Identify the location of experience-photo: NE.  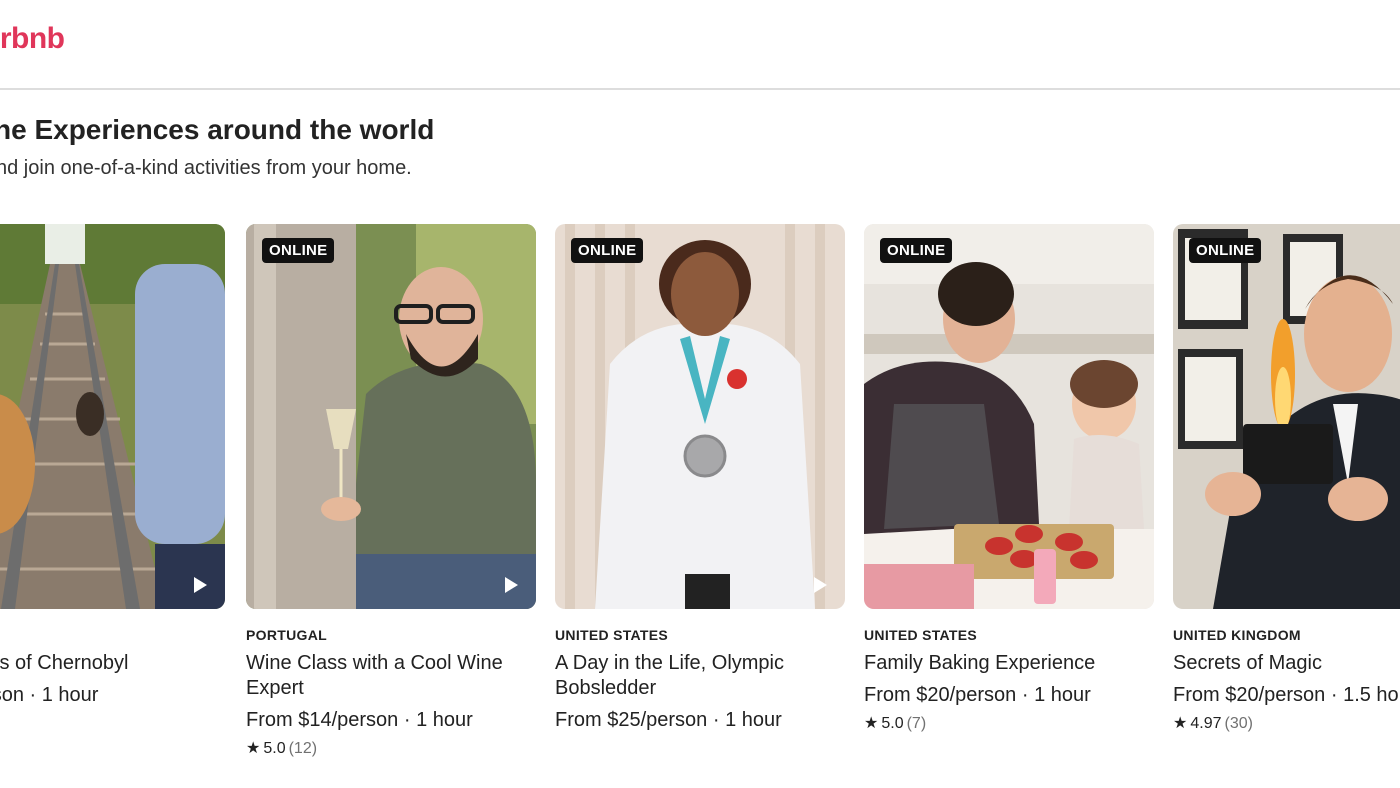
(112, 416).